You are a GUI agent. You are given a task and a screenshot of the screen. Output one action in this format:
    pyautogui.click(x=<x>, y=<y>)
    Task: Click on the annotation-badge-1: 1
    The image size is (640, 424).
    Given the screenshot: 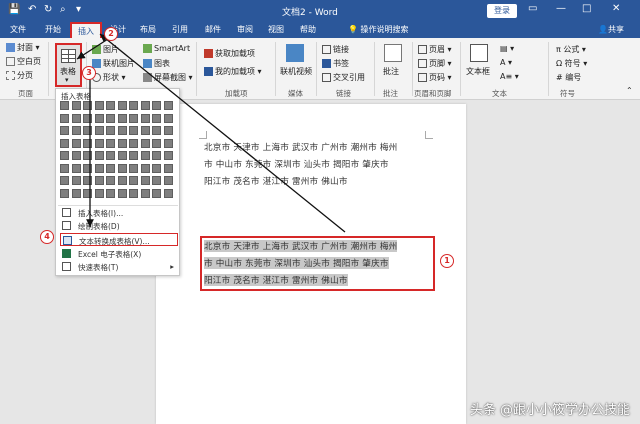 What is the action you would take?
    pyautogui.click(x=447, y=261)
    